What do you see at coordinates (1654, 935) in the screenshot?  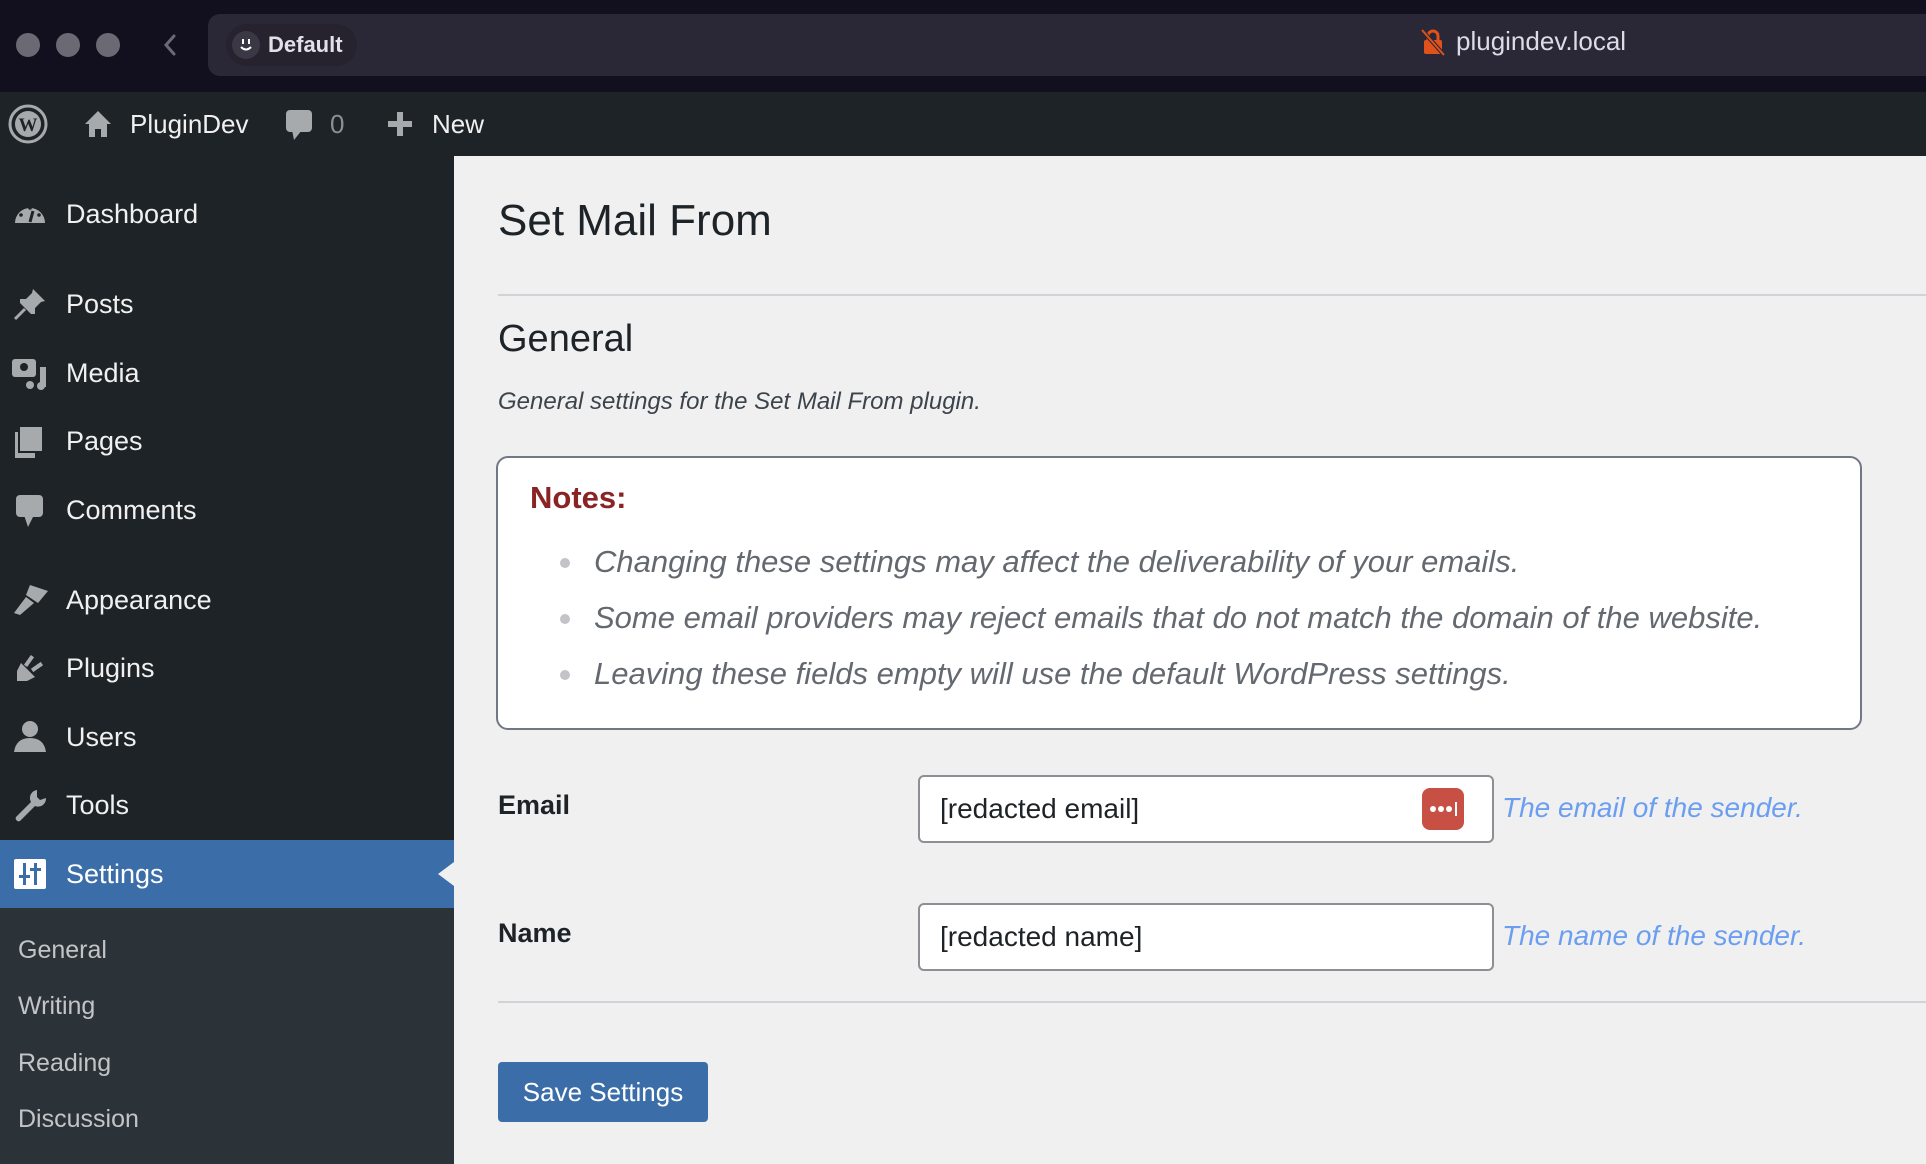 I see `name-help-text: The name of the sender.` at bounding box center [1654, 935].